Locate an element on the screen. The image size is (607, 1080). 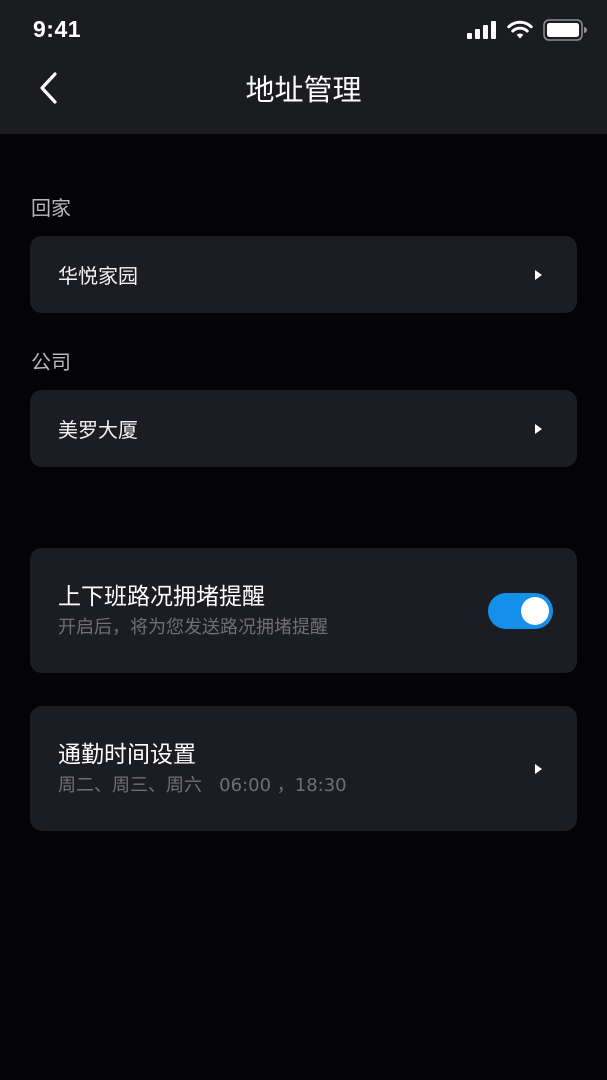
company-section-label: 公司 is located at coordinates (51, 362).